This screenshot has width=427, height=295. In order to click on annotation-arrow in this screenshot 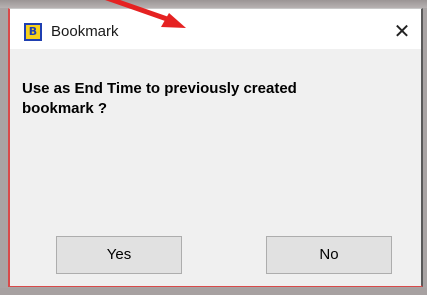, I will do `click(145, 14)`.